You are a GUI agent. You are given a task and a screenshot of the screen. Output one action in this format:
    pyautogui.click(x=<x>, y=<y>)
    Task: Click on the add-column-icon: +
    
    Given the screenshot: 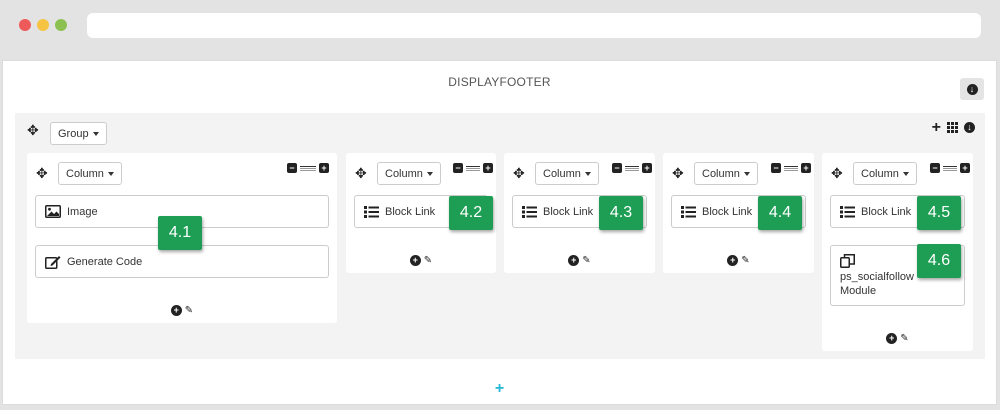 What is the action you would take?
    pyautogui.click(x=936, y=127)
    